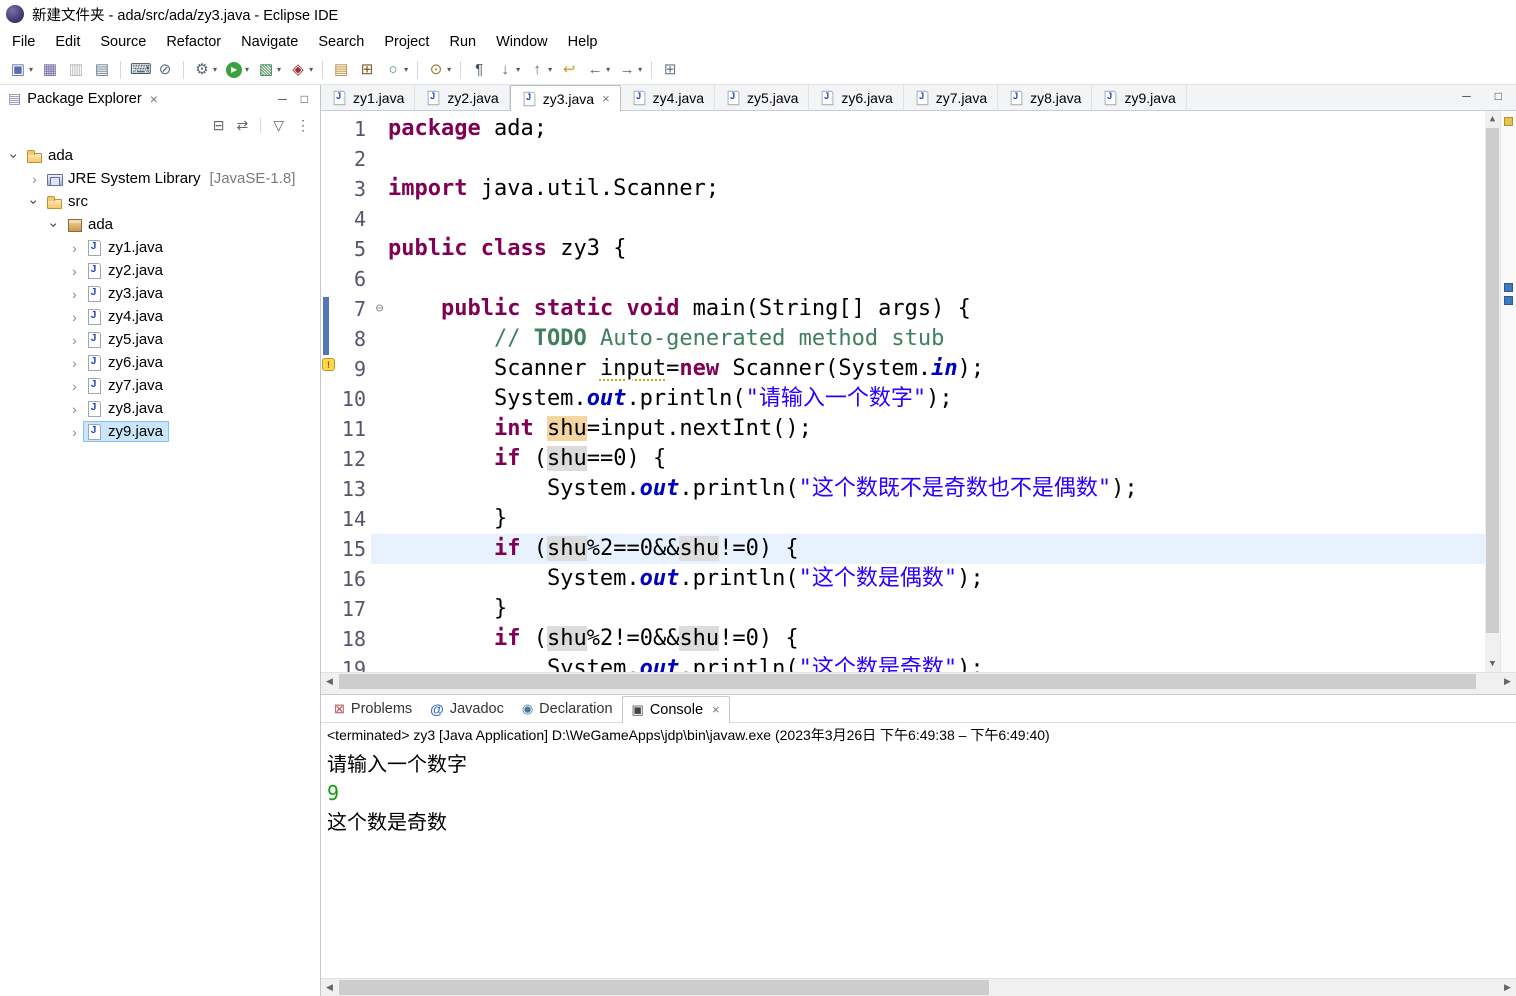  Describe the element at coordinates (346, 429) in the screenshot. I see `line-number: 11` at that location.